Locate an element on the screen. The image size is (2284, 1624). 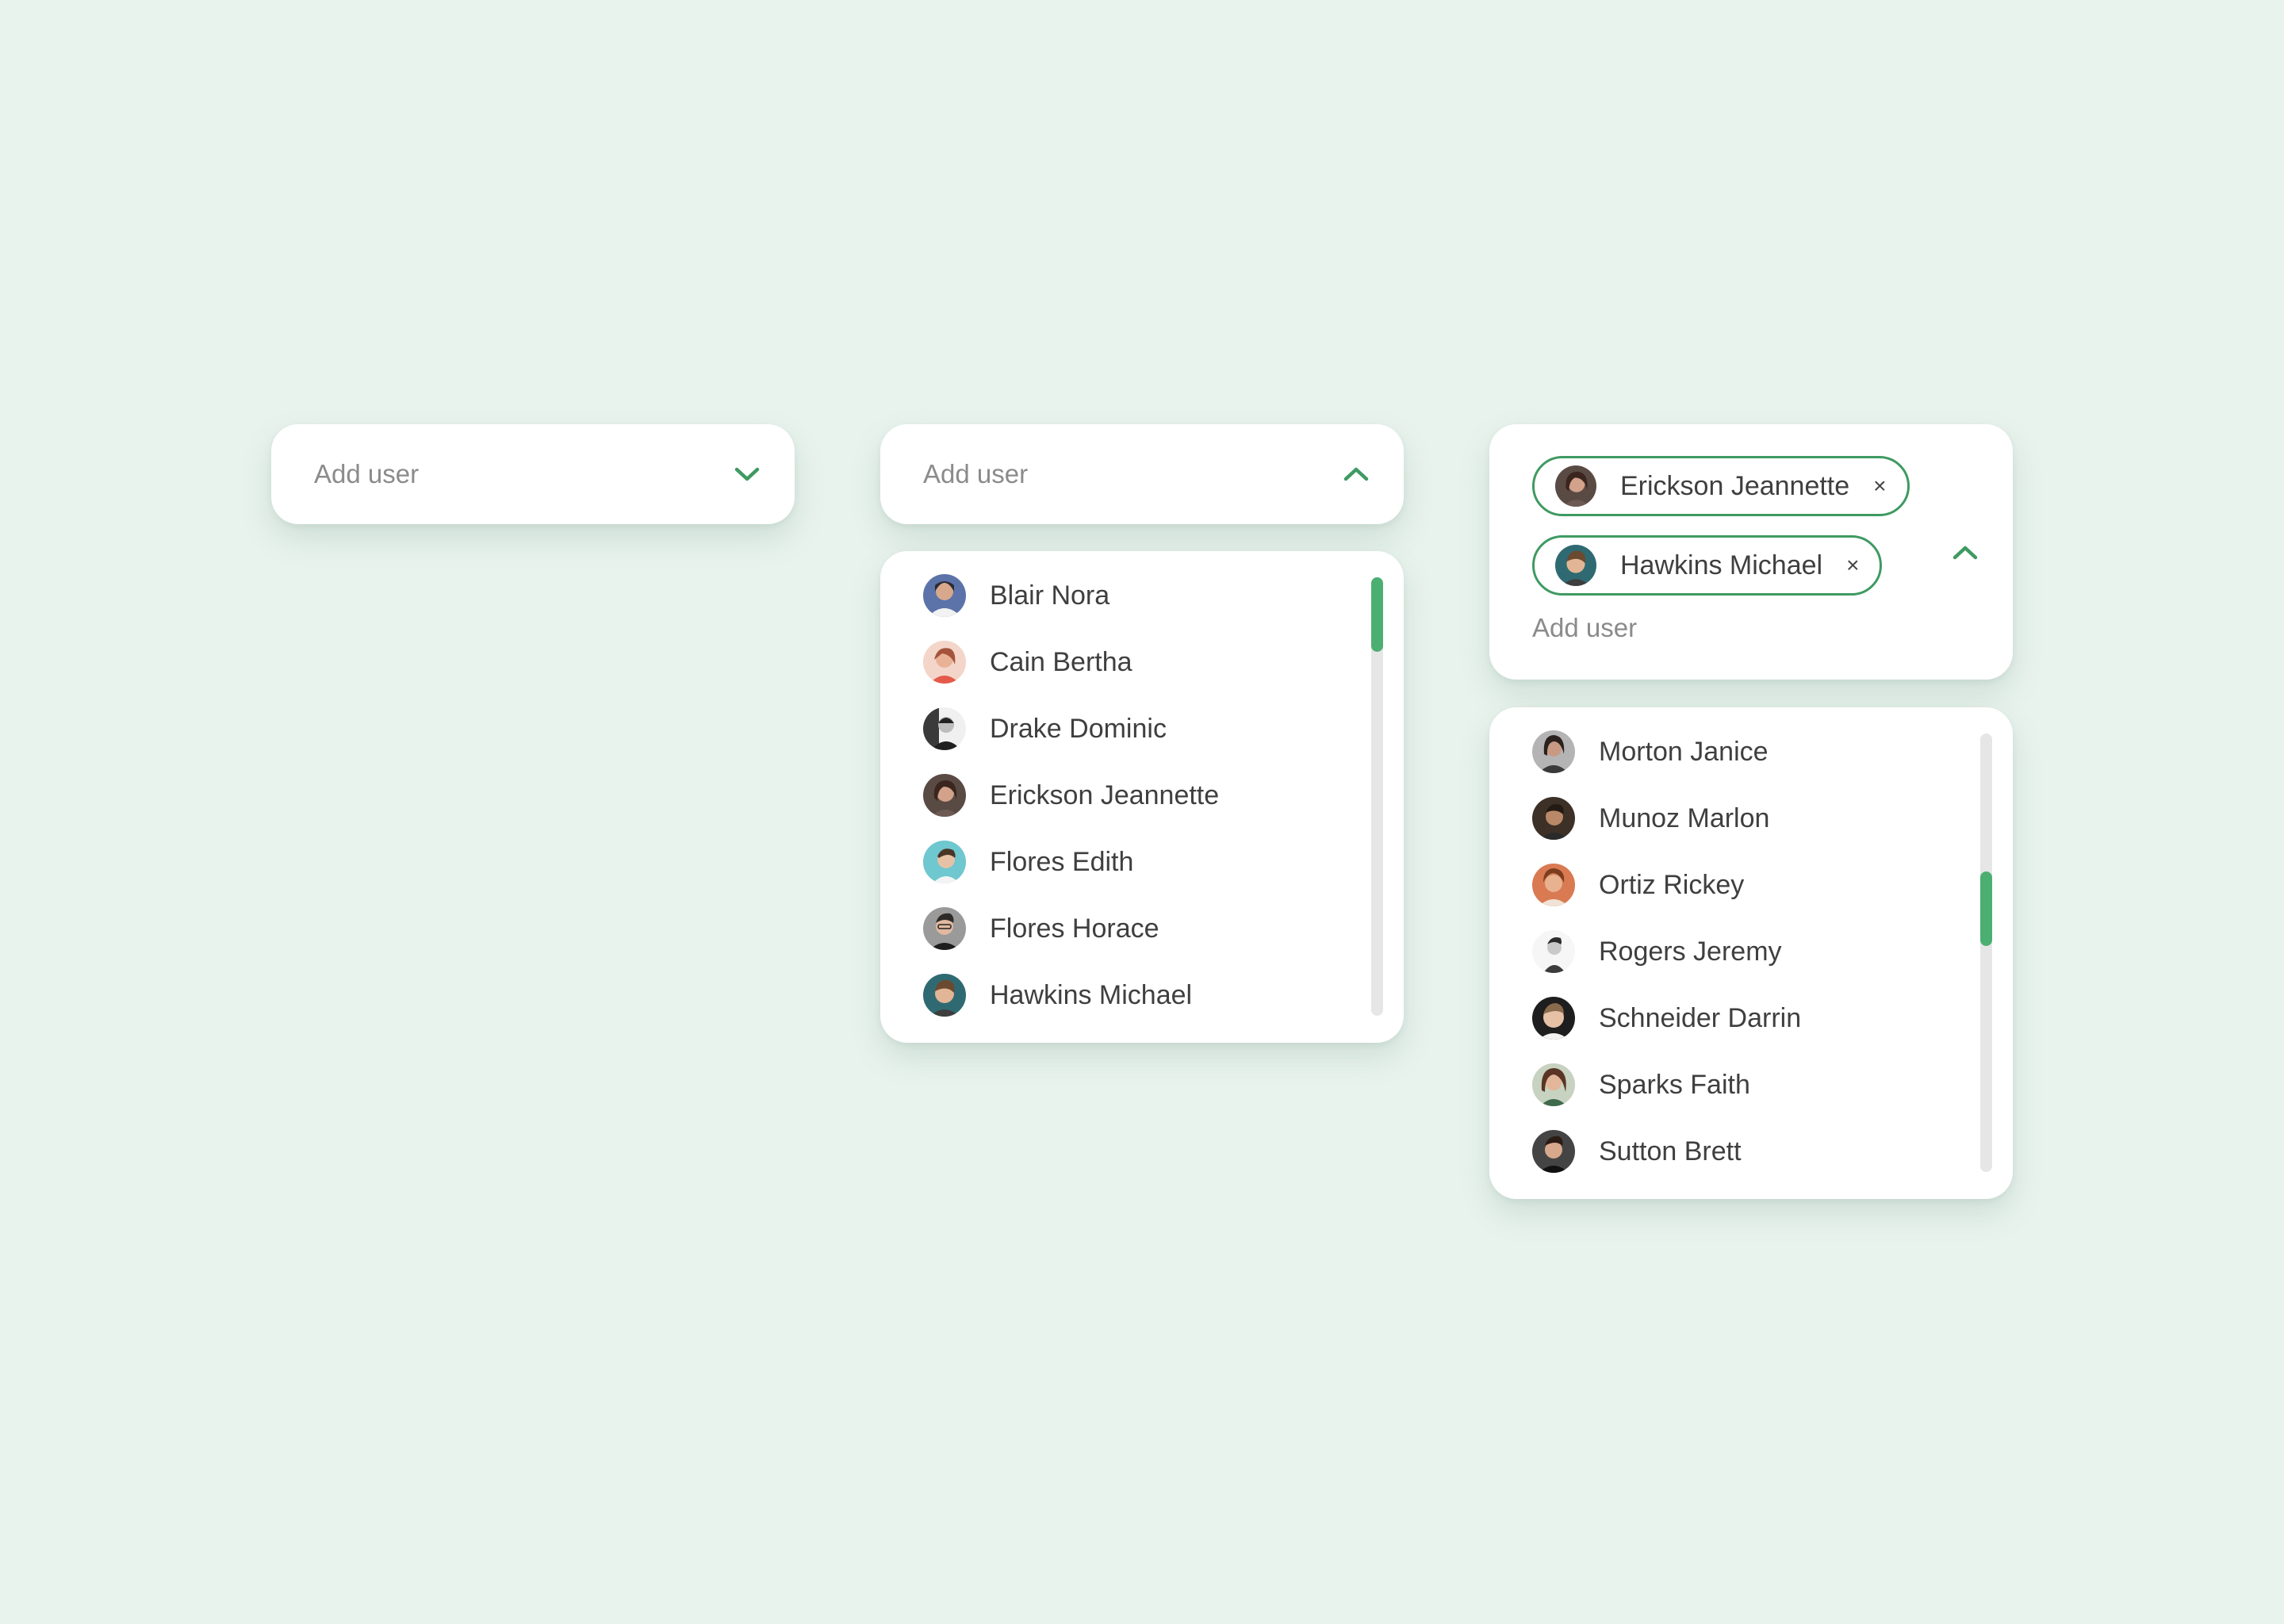
list-item: Cain Bertha is located at coordinates (1027, 662).